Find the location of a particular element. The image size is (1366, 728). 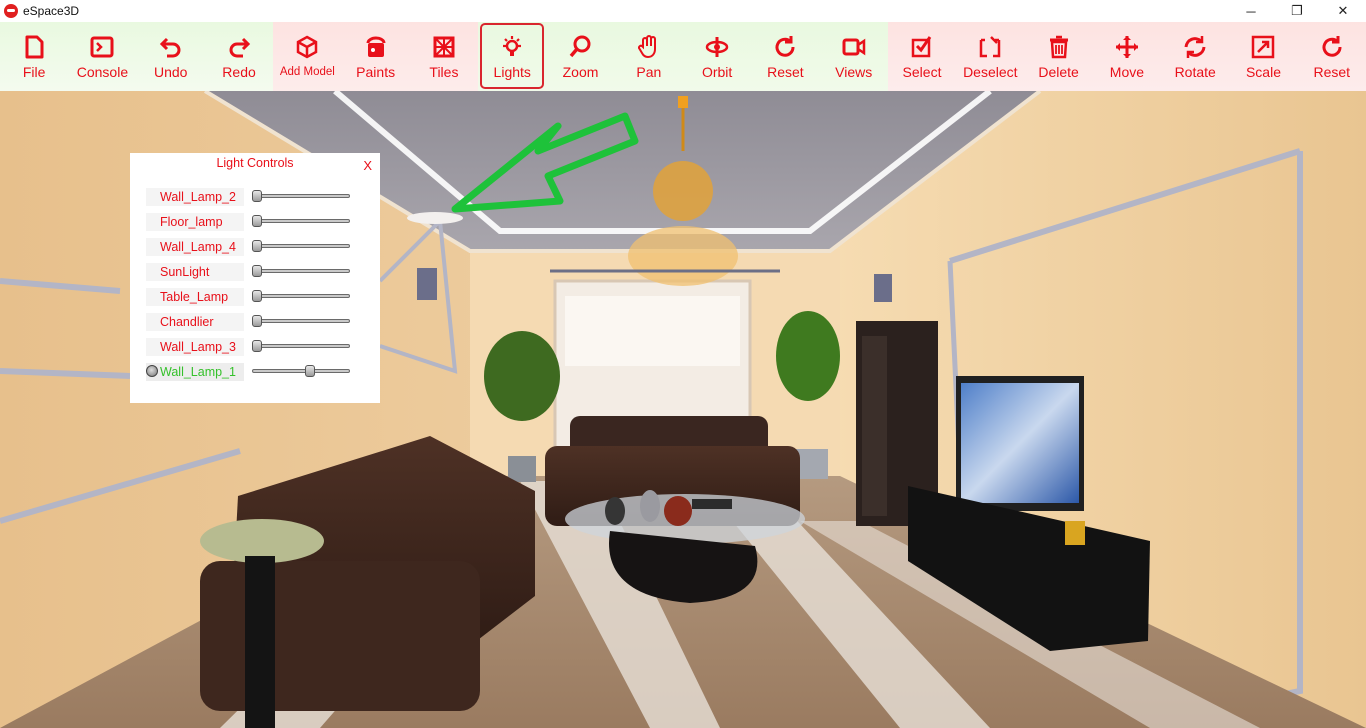

redo-icon is located at coordinates (240, 47).